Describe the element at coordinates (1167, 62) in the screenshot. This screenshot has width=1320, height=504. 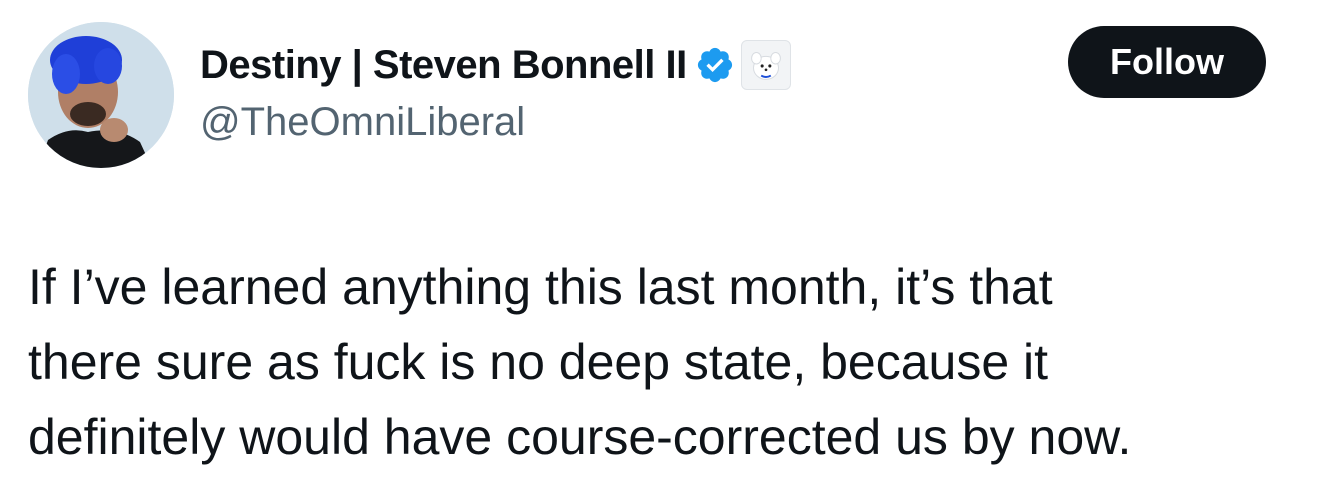
I see `follow-button: Follow` at that location.